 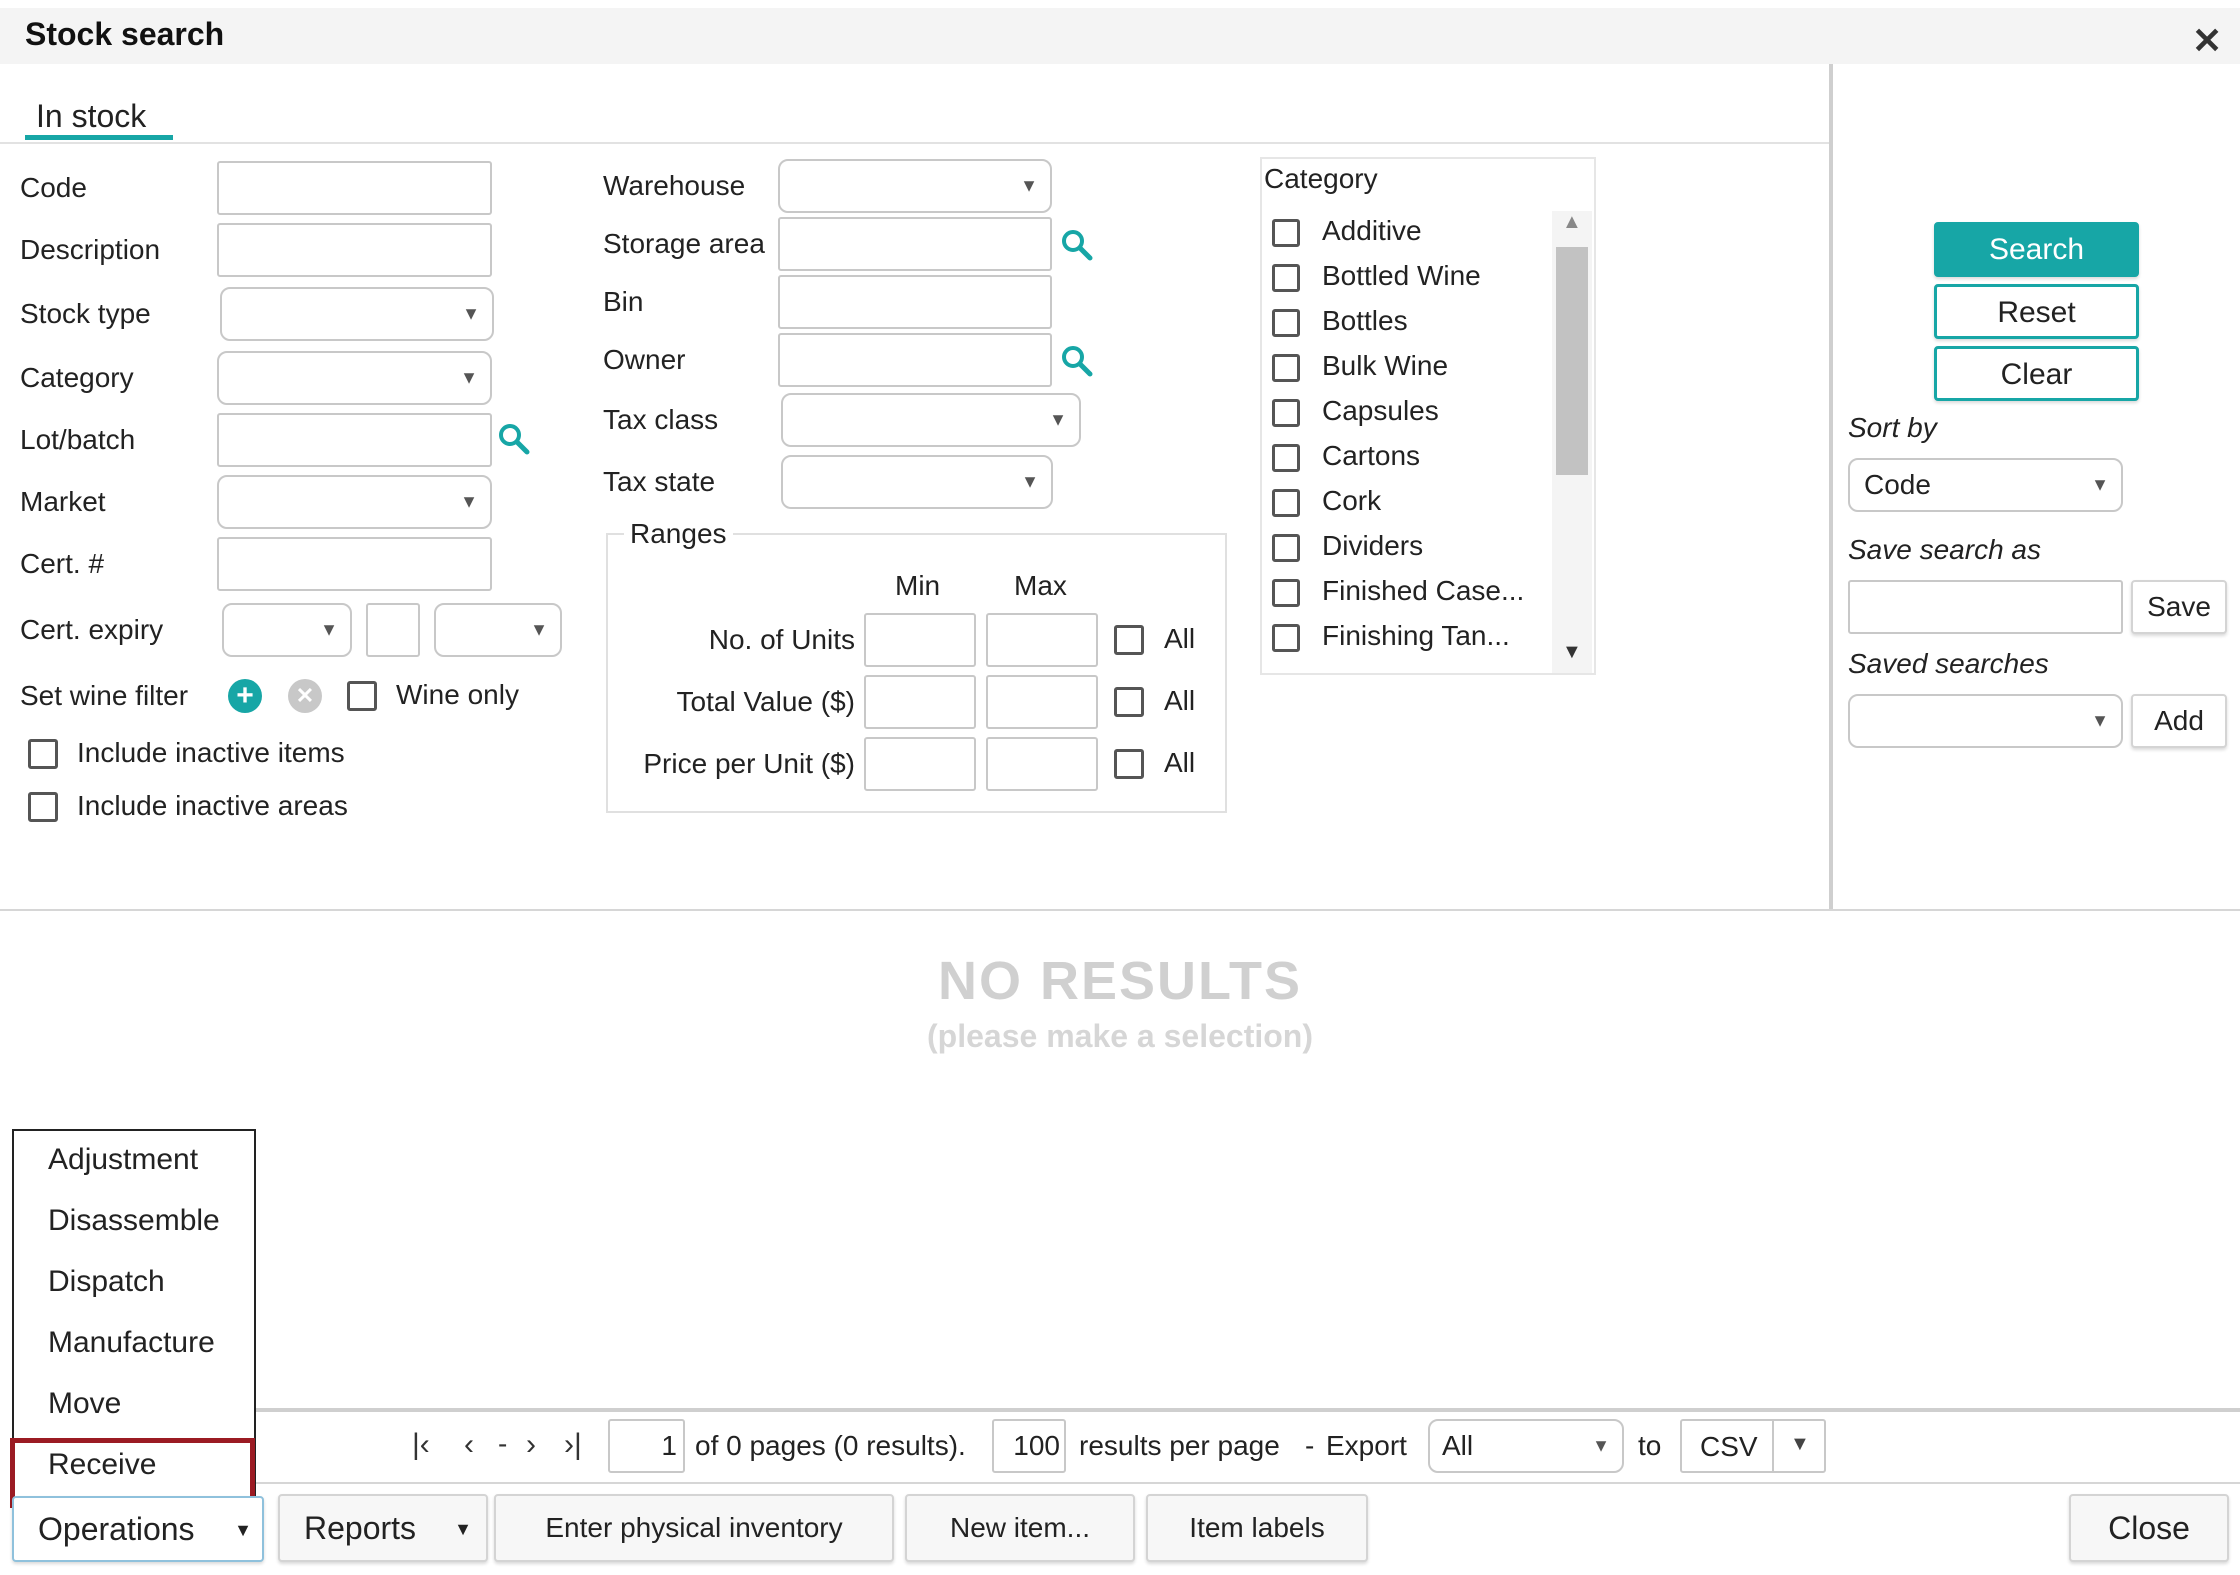 I want to click on operations-menu-item: Manufacture, so click(x=131, y=1343).